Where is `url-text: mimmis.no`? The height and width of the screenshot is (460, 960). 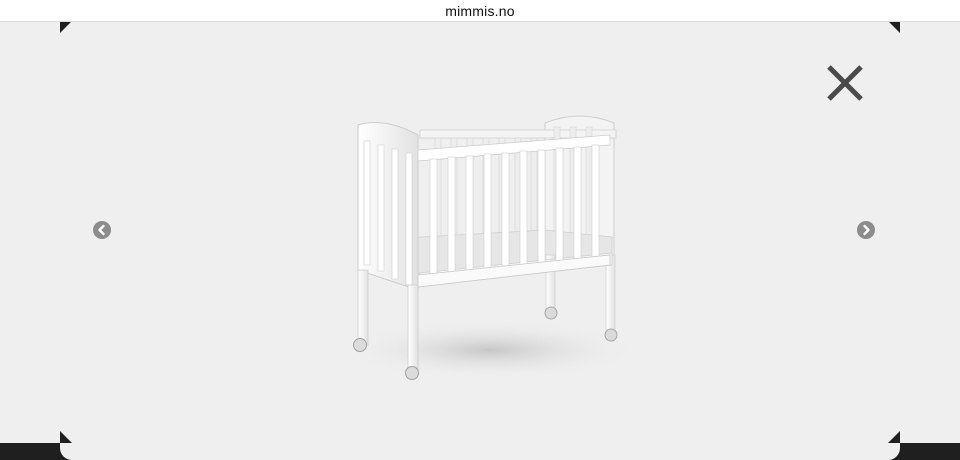 url-text: mimmis.no is located at coordinates (479, 11).